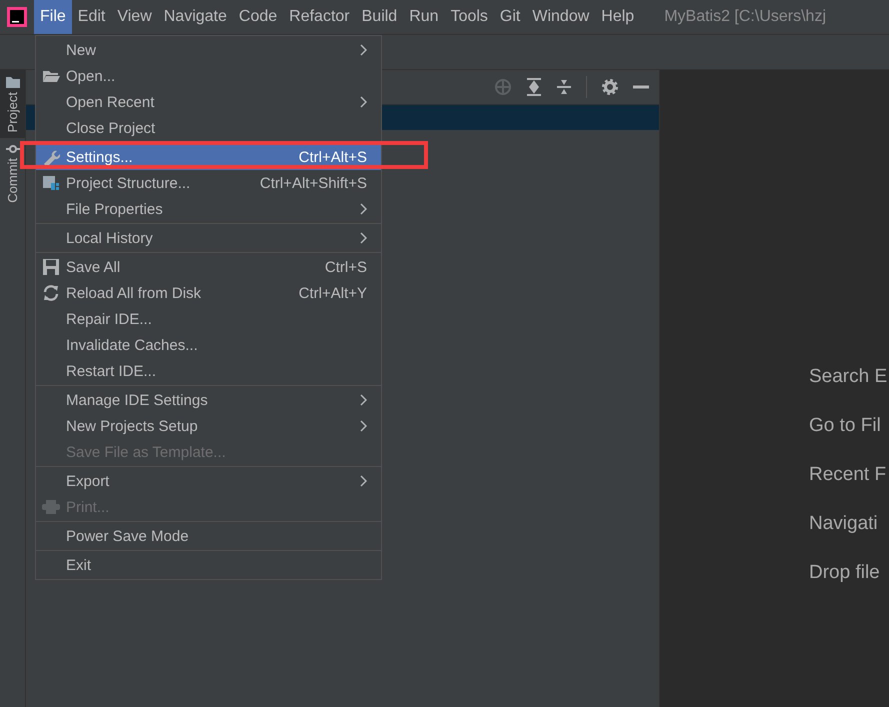 This screenshot has width=889, height=707. Describe the element at coordinates (208, 536) in the screenshot. I see `menu-entry: Power Save Mode` at that location.